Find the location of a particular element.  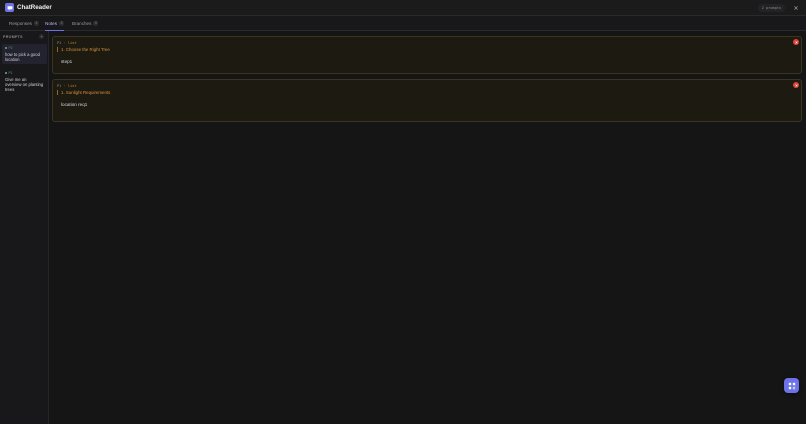

floating-action-button is located at coordinates (791, 385).